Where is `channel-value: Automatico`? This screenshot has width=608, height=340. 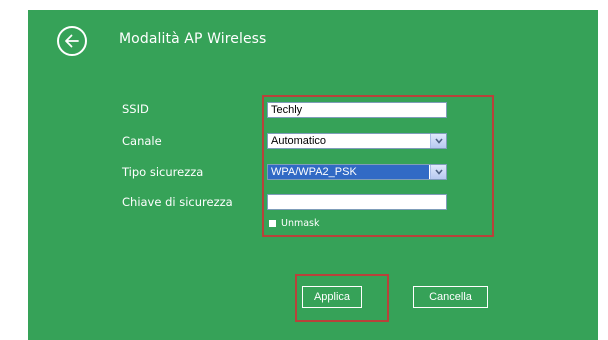 channel-value: Automatico is located at coordinates (299, 141).